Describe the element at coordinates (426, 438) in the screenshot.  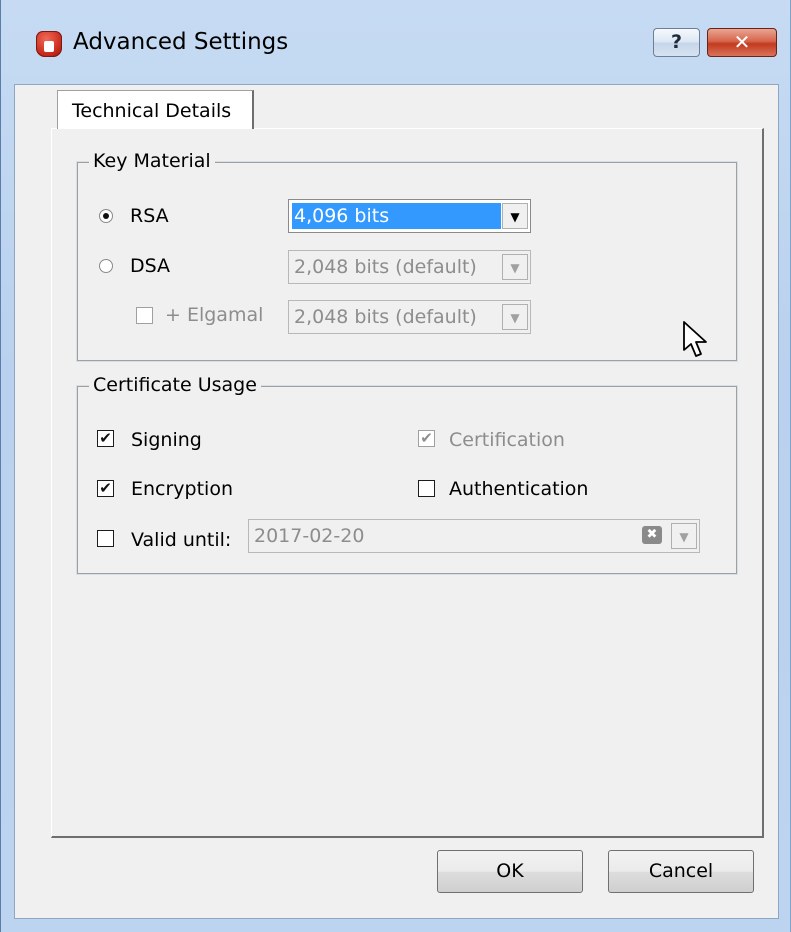
I see `certification-checkbox: ✔` at that location.